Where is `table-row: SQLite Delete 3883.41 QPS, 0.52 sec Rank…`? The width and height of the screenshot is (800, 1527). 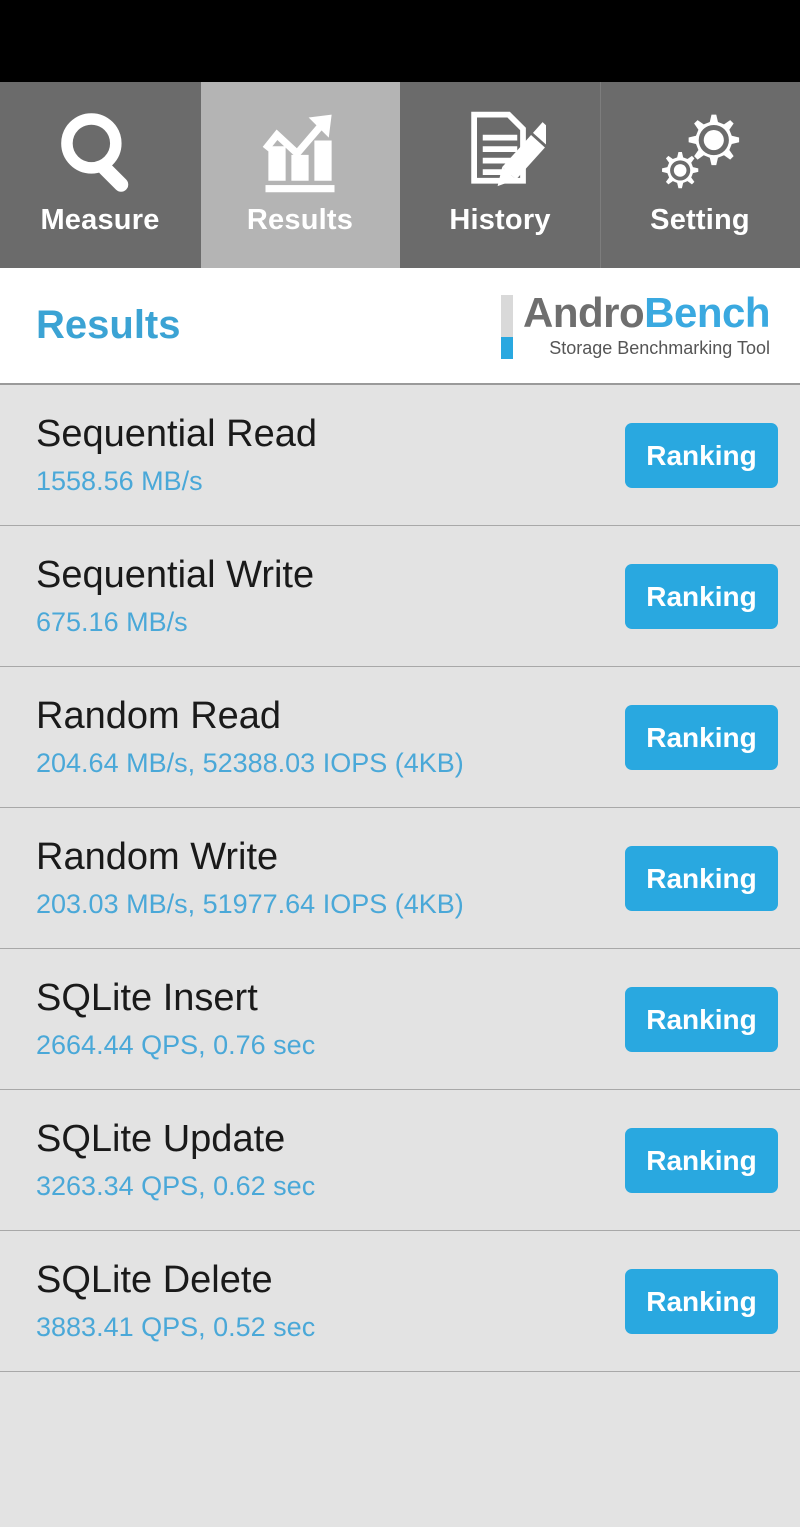 table-row: SQLite Delete 3883.41 QPS, 0.52 sec Rank… is located at coordinates (400, 1301).